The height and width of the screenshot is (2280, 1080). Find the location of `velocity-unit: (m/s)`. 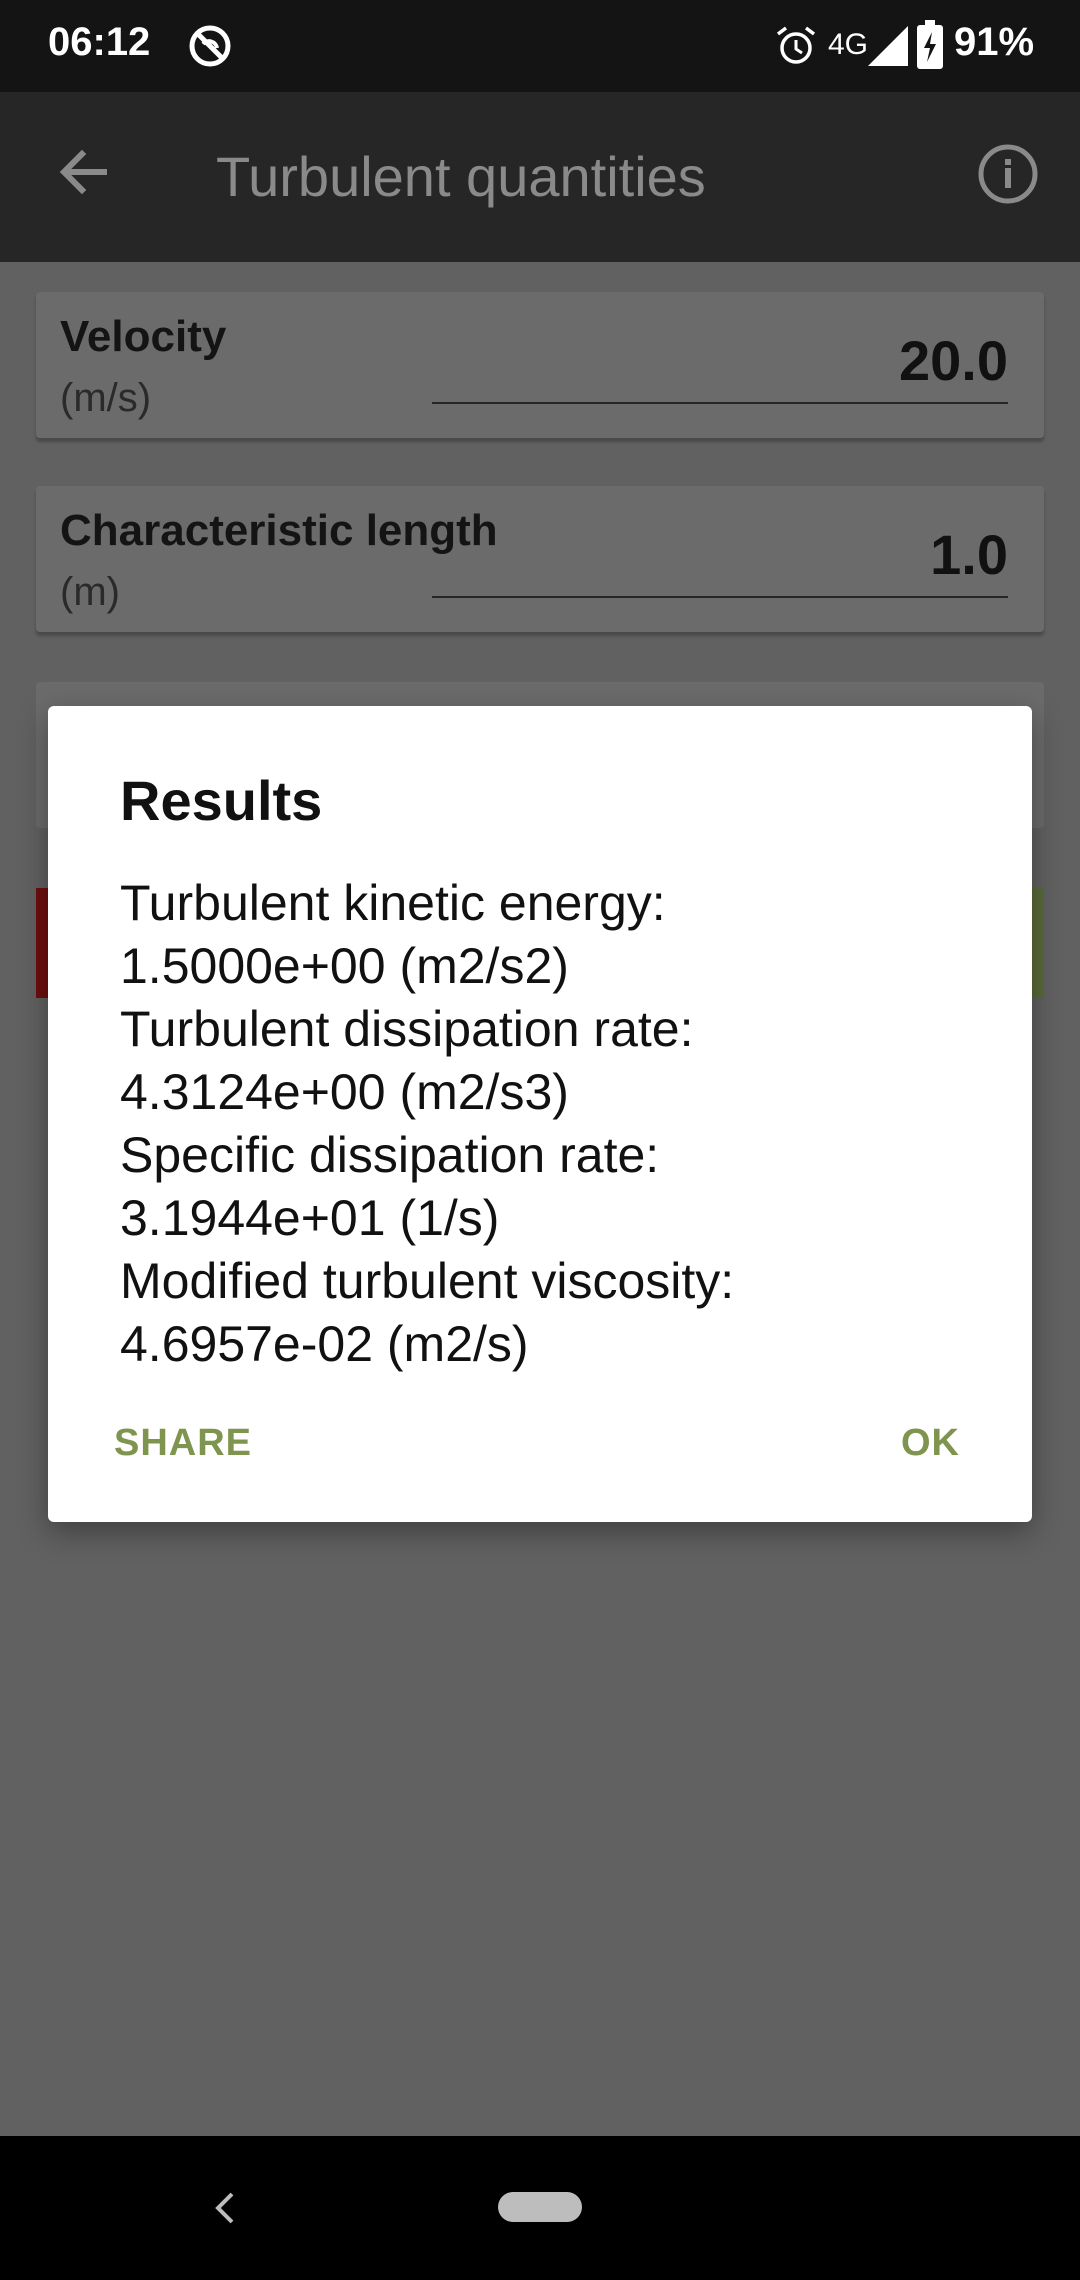

velocity-unit: (m/s) is located at coordinates (106, 398).